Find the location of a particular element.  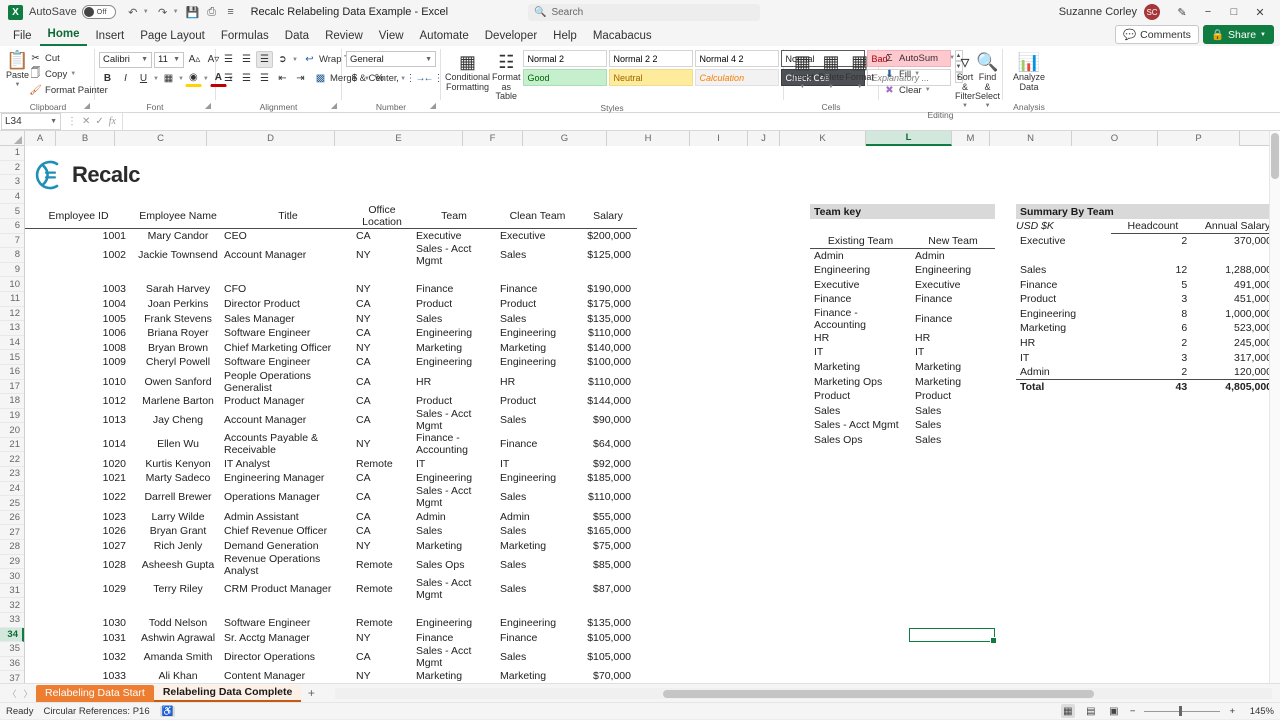

row-header-27: 27 is located at coordinates (12, 533).